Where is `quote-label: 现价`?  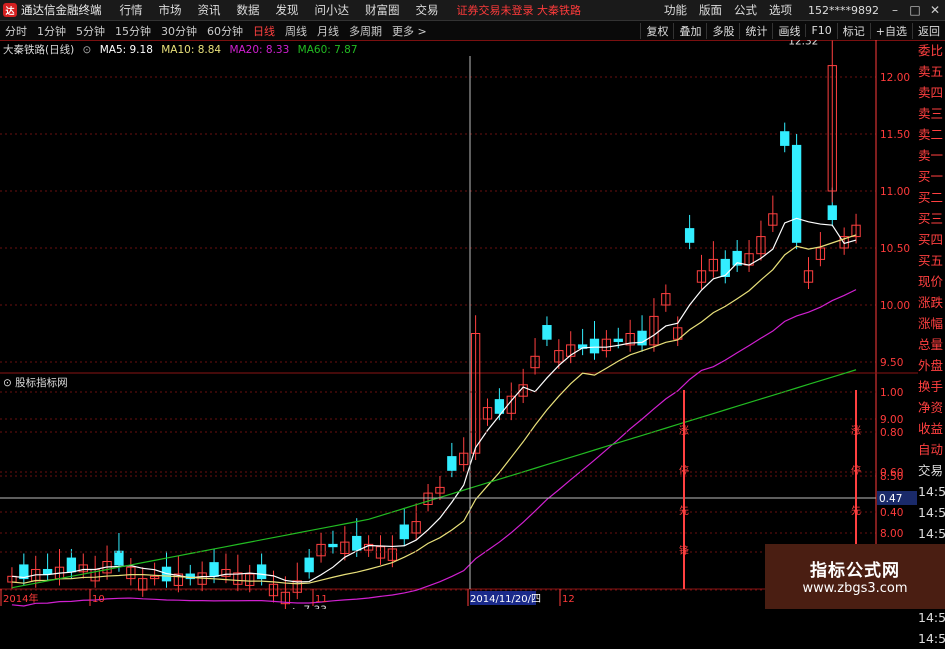
quote-label: 现价 is located at coordinates (931, 281).